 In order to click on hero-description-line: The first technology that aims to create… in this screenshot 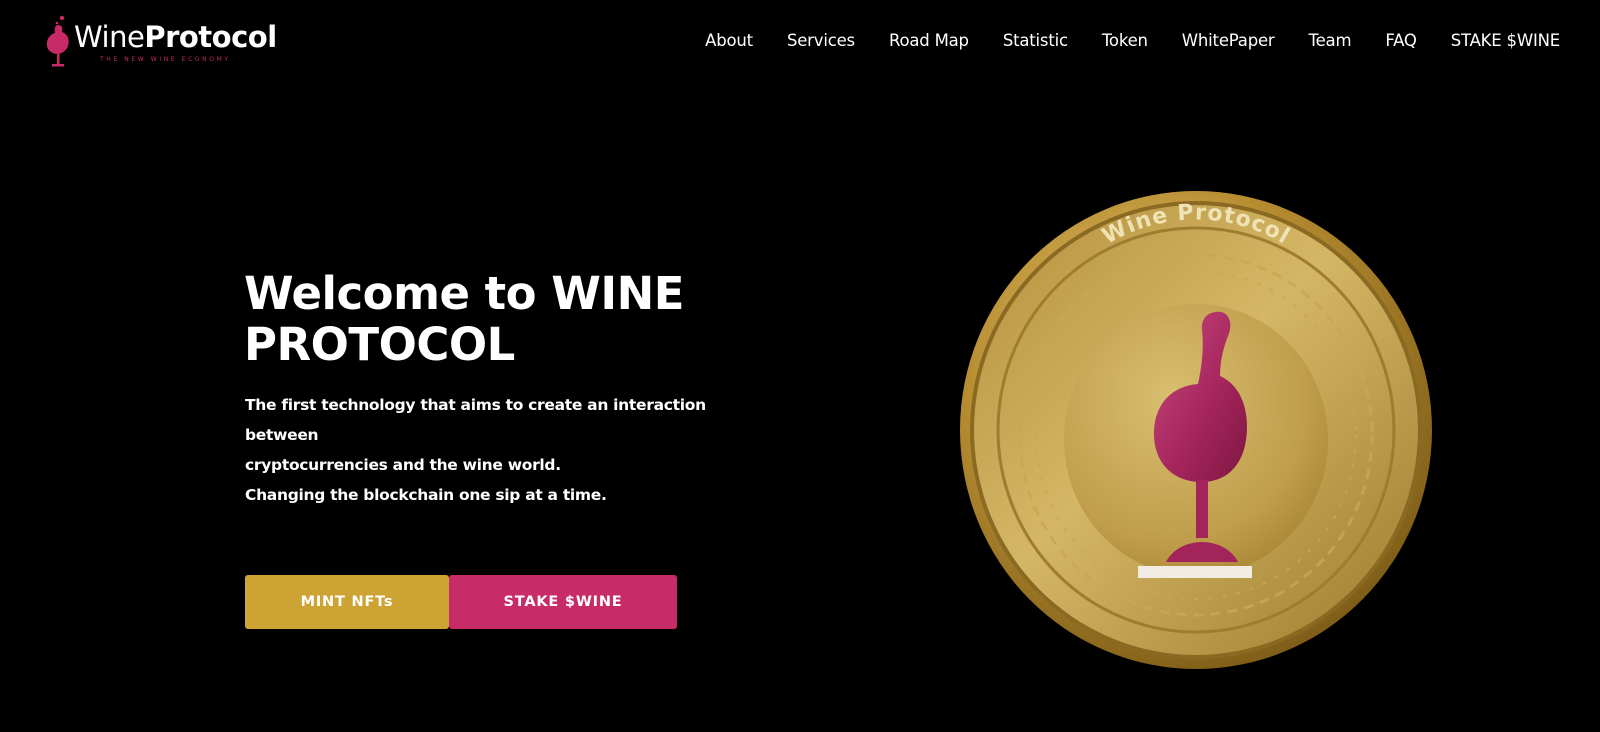, I will do `click(475, 420)`.